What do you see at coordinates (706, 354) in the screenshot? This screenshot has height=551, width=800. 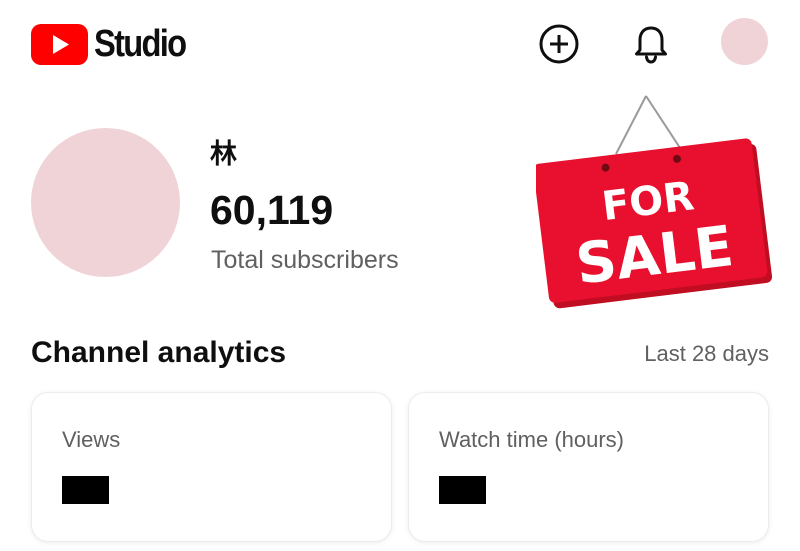 I see `period-selector: Last 28 days` at bounding box center [706, 354].